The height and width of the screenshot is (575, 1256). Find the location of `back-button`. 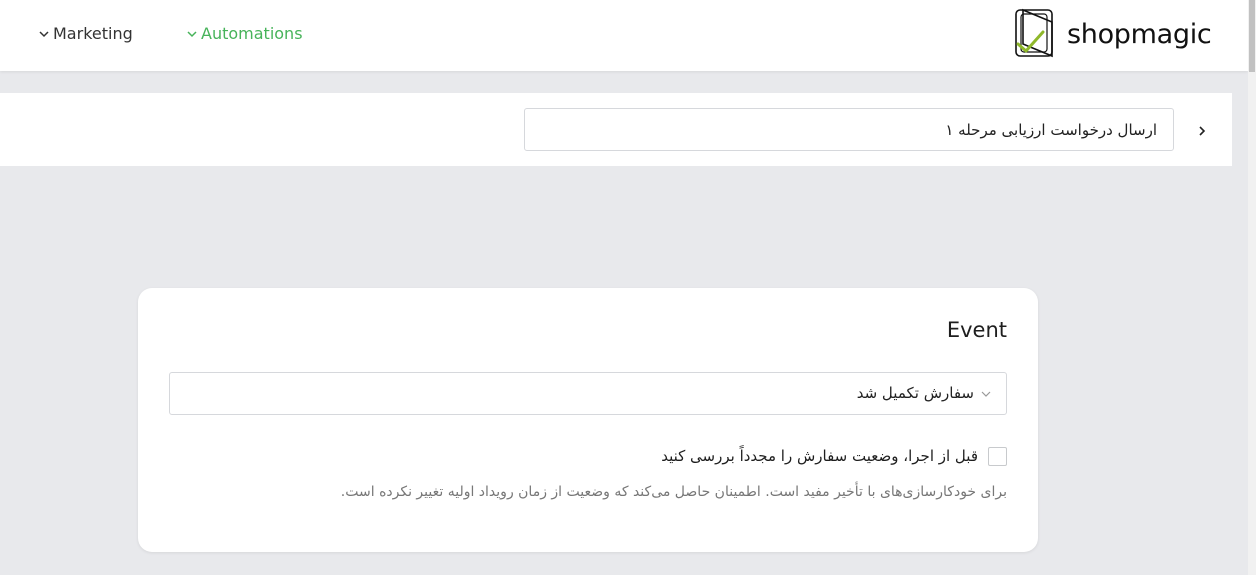

back-button is located at coordinates (1202, 131).